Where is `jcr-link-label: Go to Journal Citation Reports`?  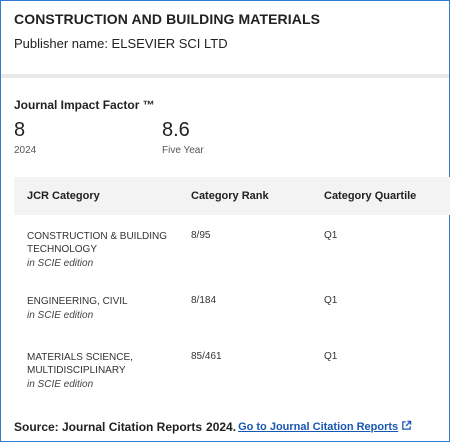 jcr-link-label: Go to Journal Citation Reports is located at coordinates (318, 427).